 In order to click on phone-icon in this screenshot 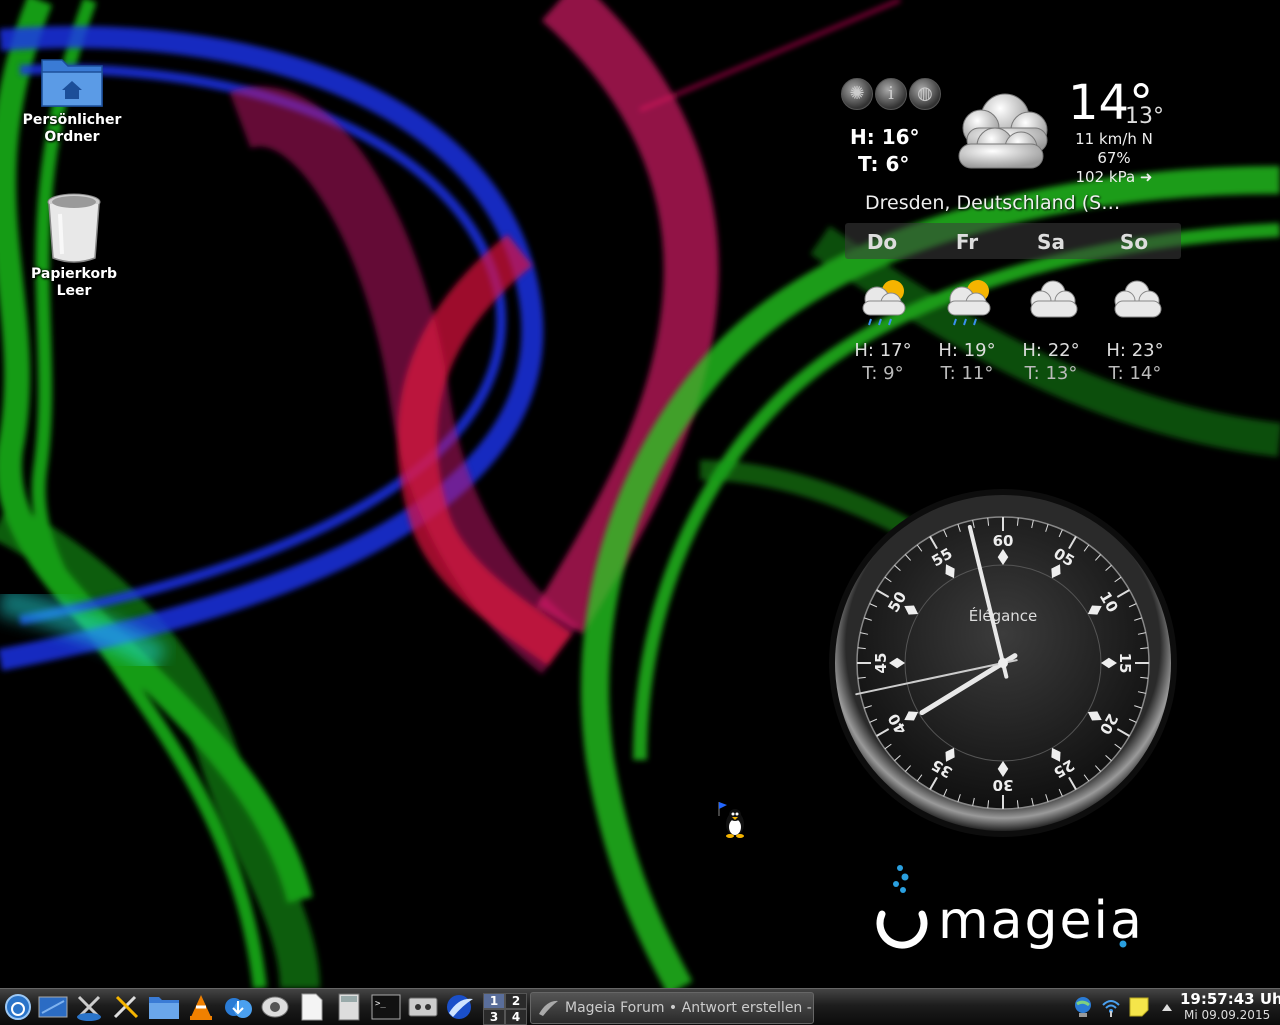, I will do `click(275, 1007)`.